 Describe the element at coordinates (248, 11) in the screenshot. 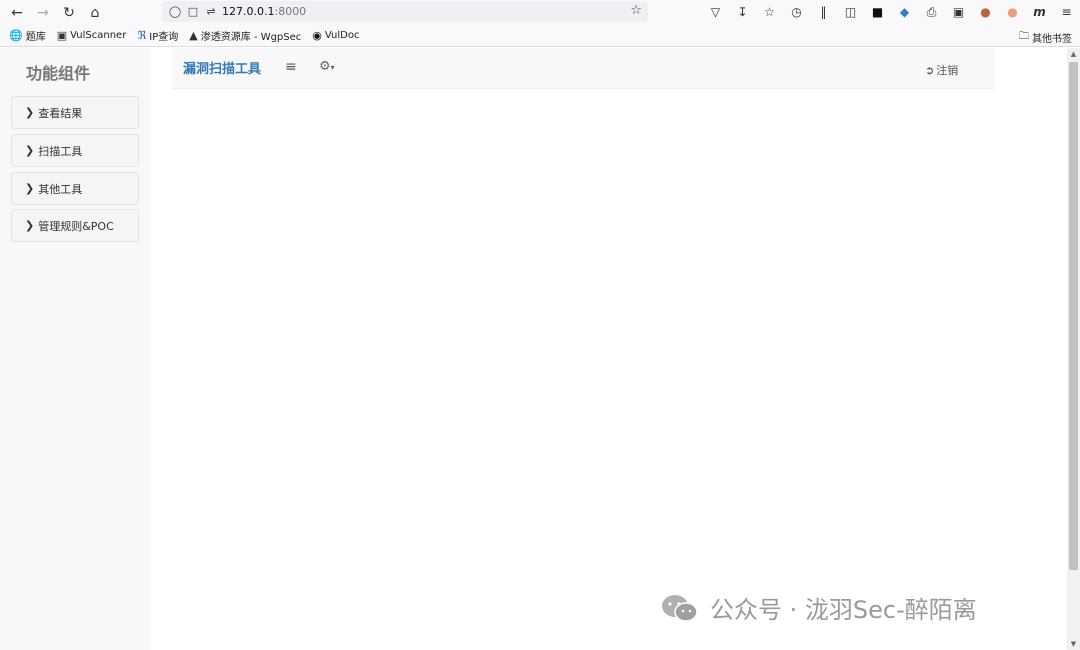

I see `url-host: 127.0.0.1` at that location.